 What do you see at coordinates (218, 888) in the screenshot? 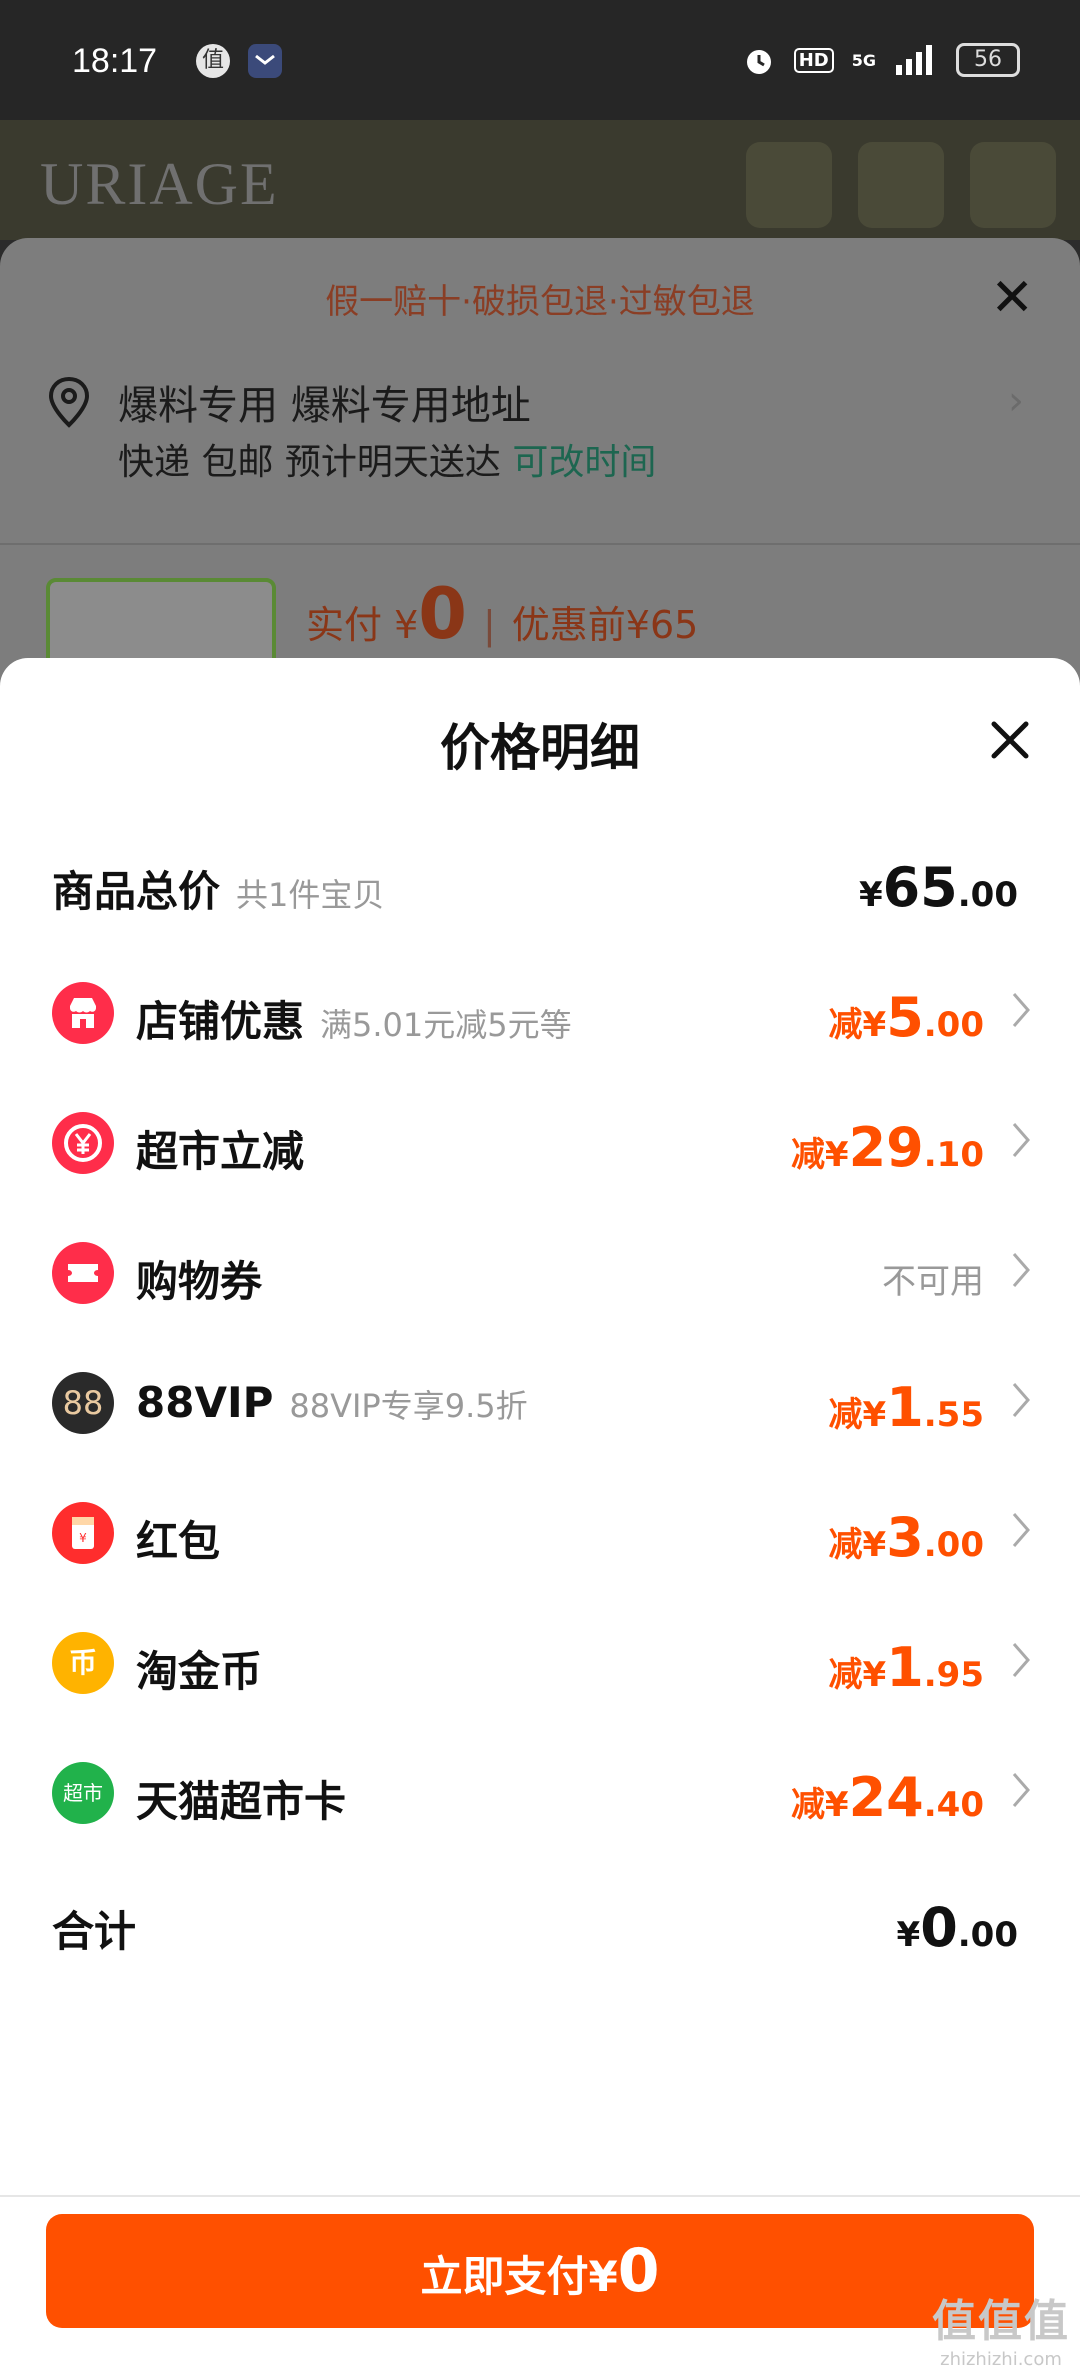
I see `product-total-label: 商品总价 共1件宝贝` at bounding box center [218, 888].